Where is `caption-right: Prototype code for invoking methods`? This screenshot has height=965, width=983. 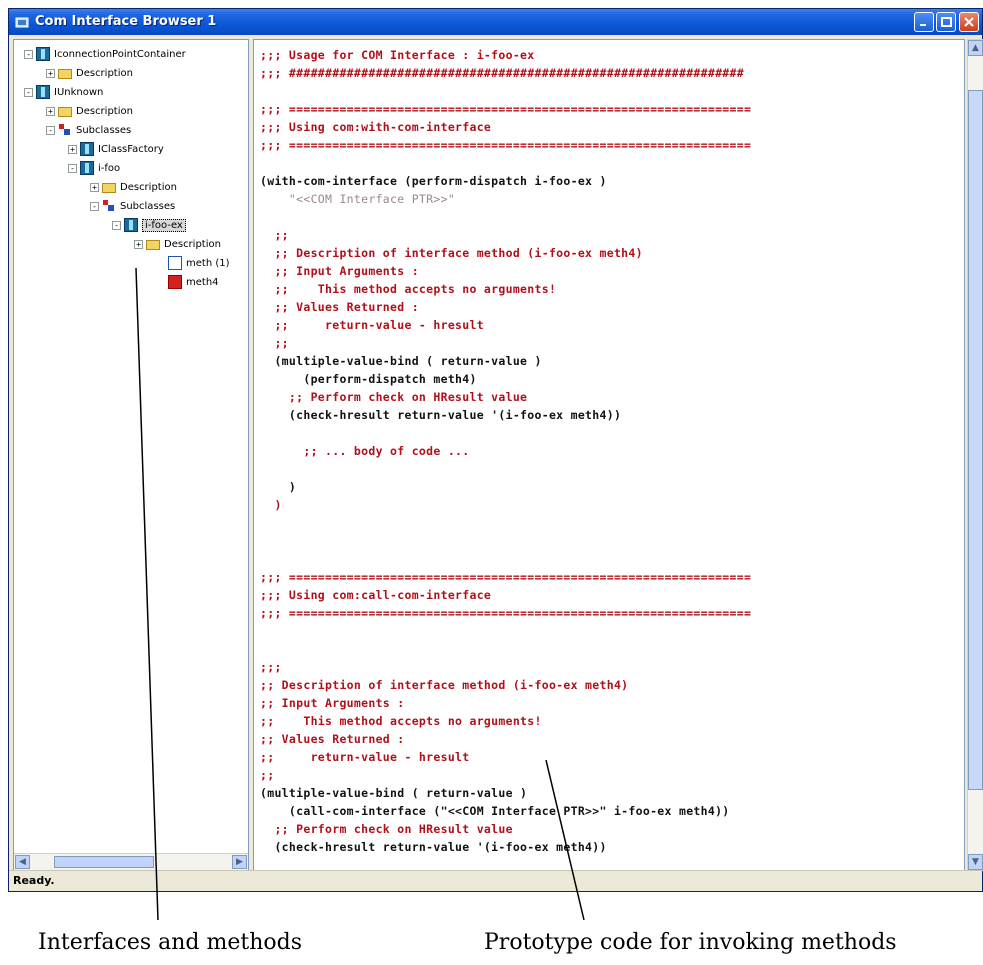
caption-right: Prototype code for invoking methods is located at coordinates (690, 942).